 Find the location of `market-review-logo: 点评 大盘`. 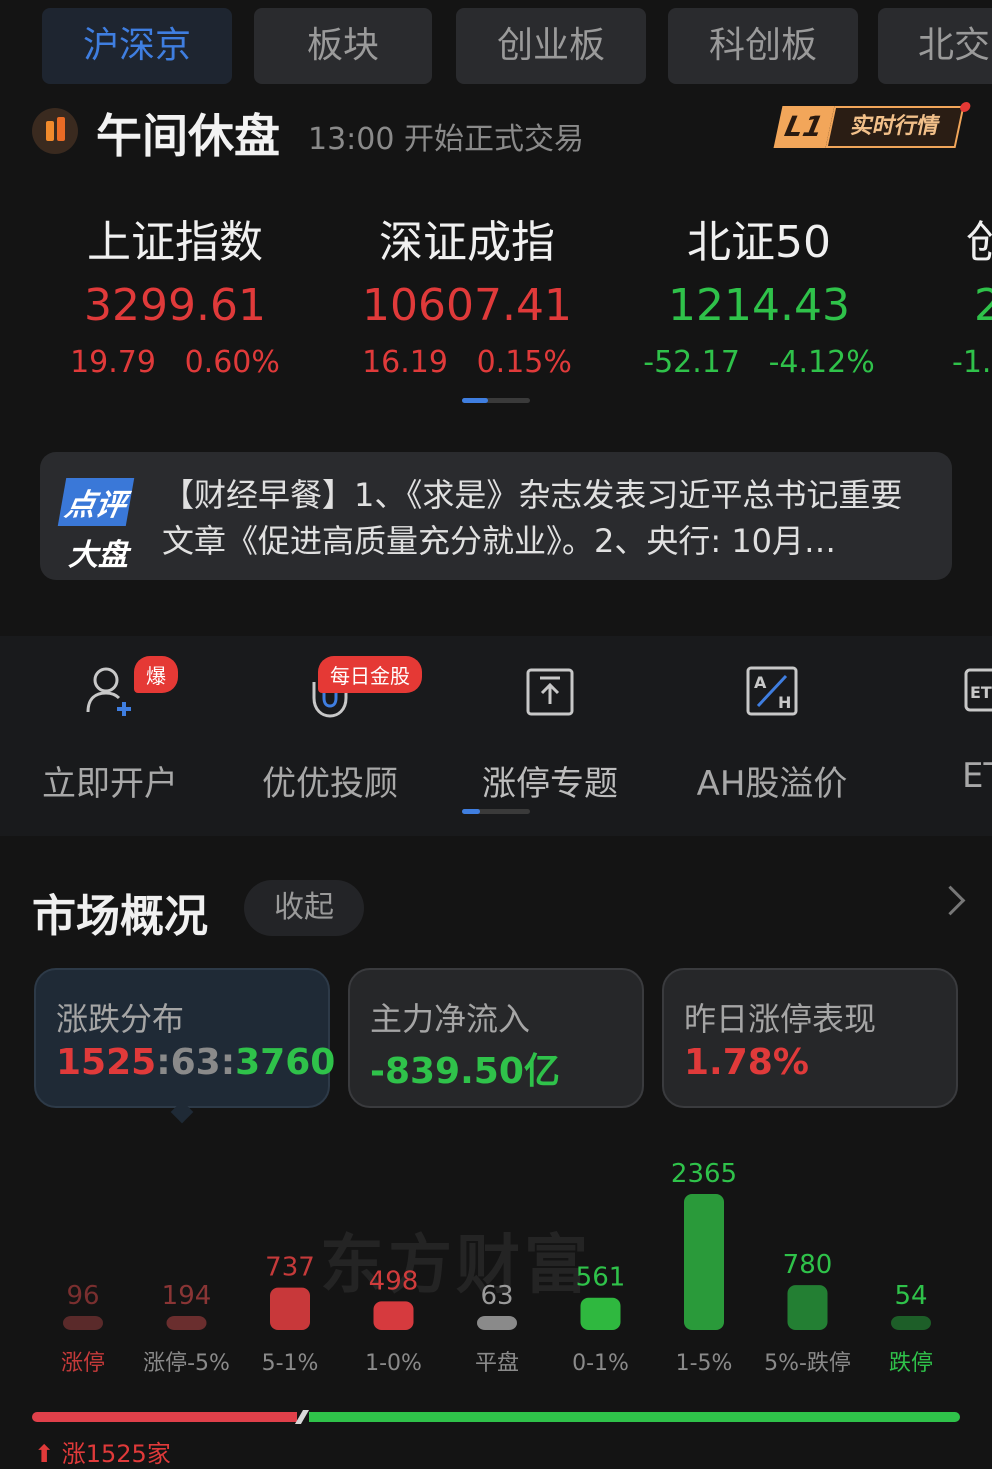

market-review-logo: 点评 大盘 is located at coordinates (99, 526).